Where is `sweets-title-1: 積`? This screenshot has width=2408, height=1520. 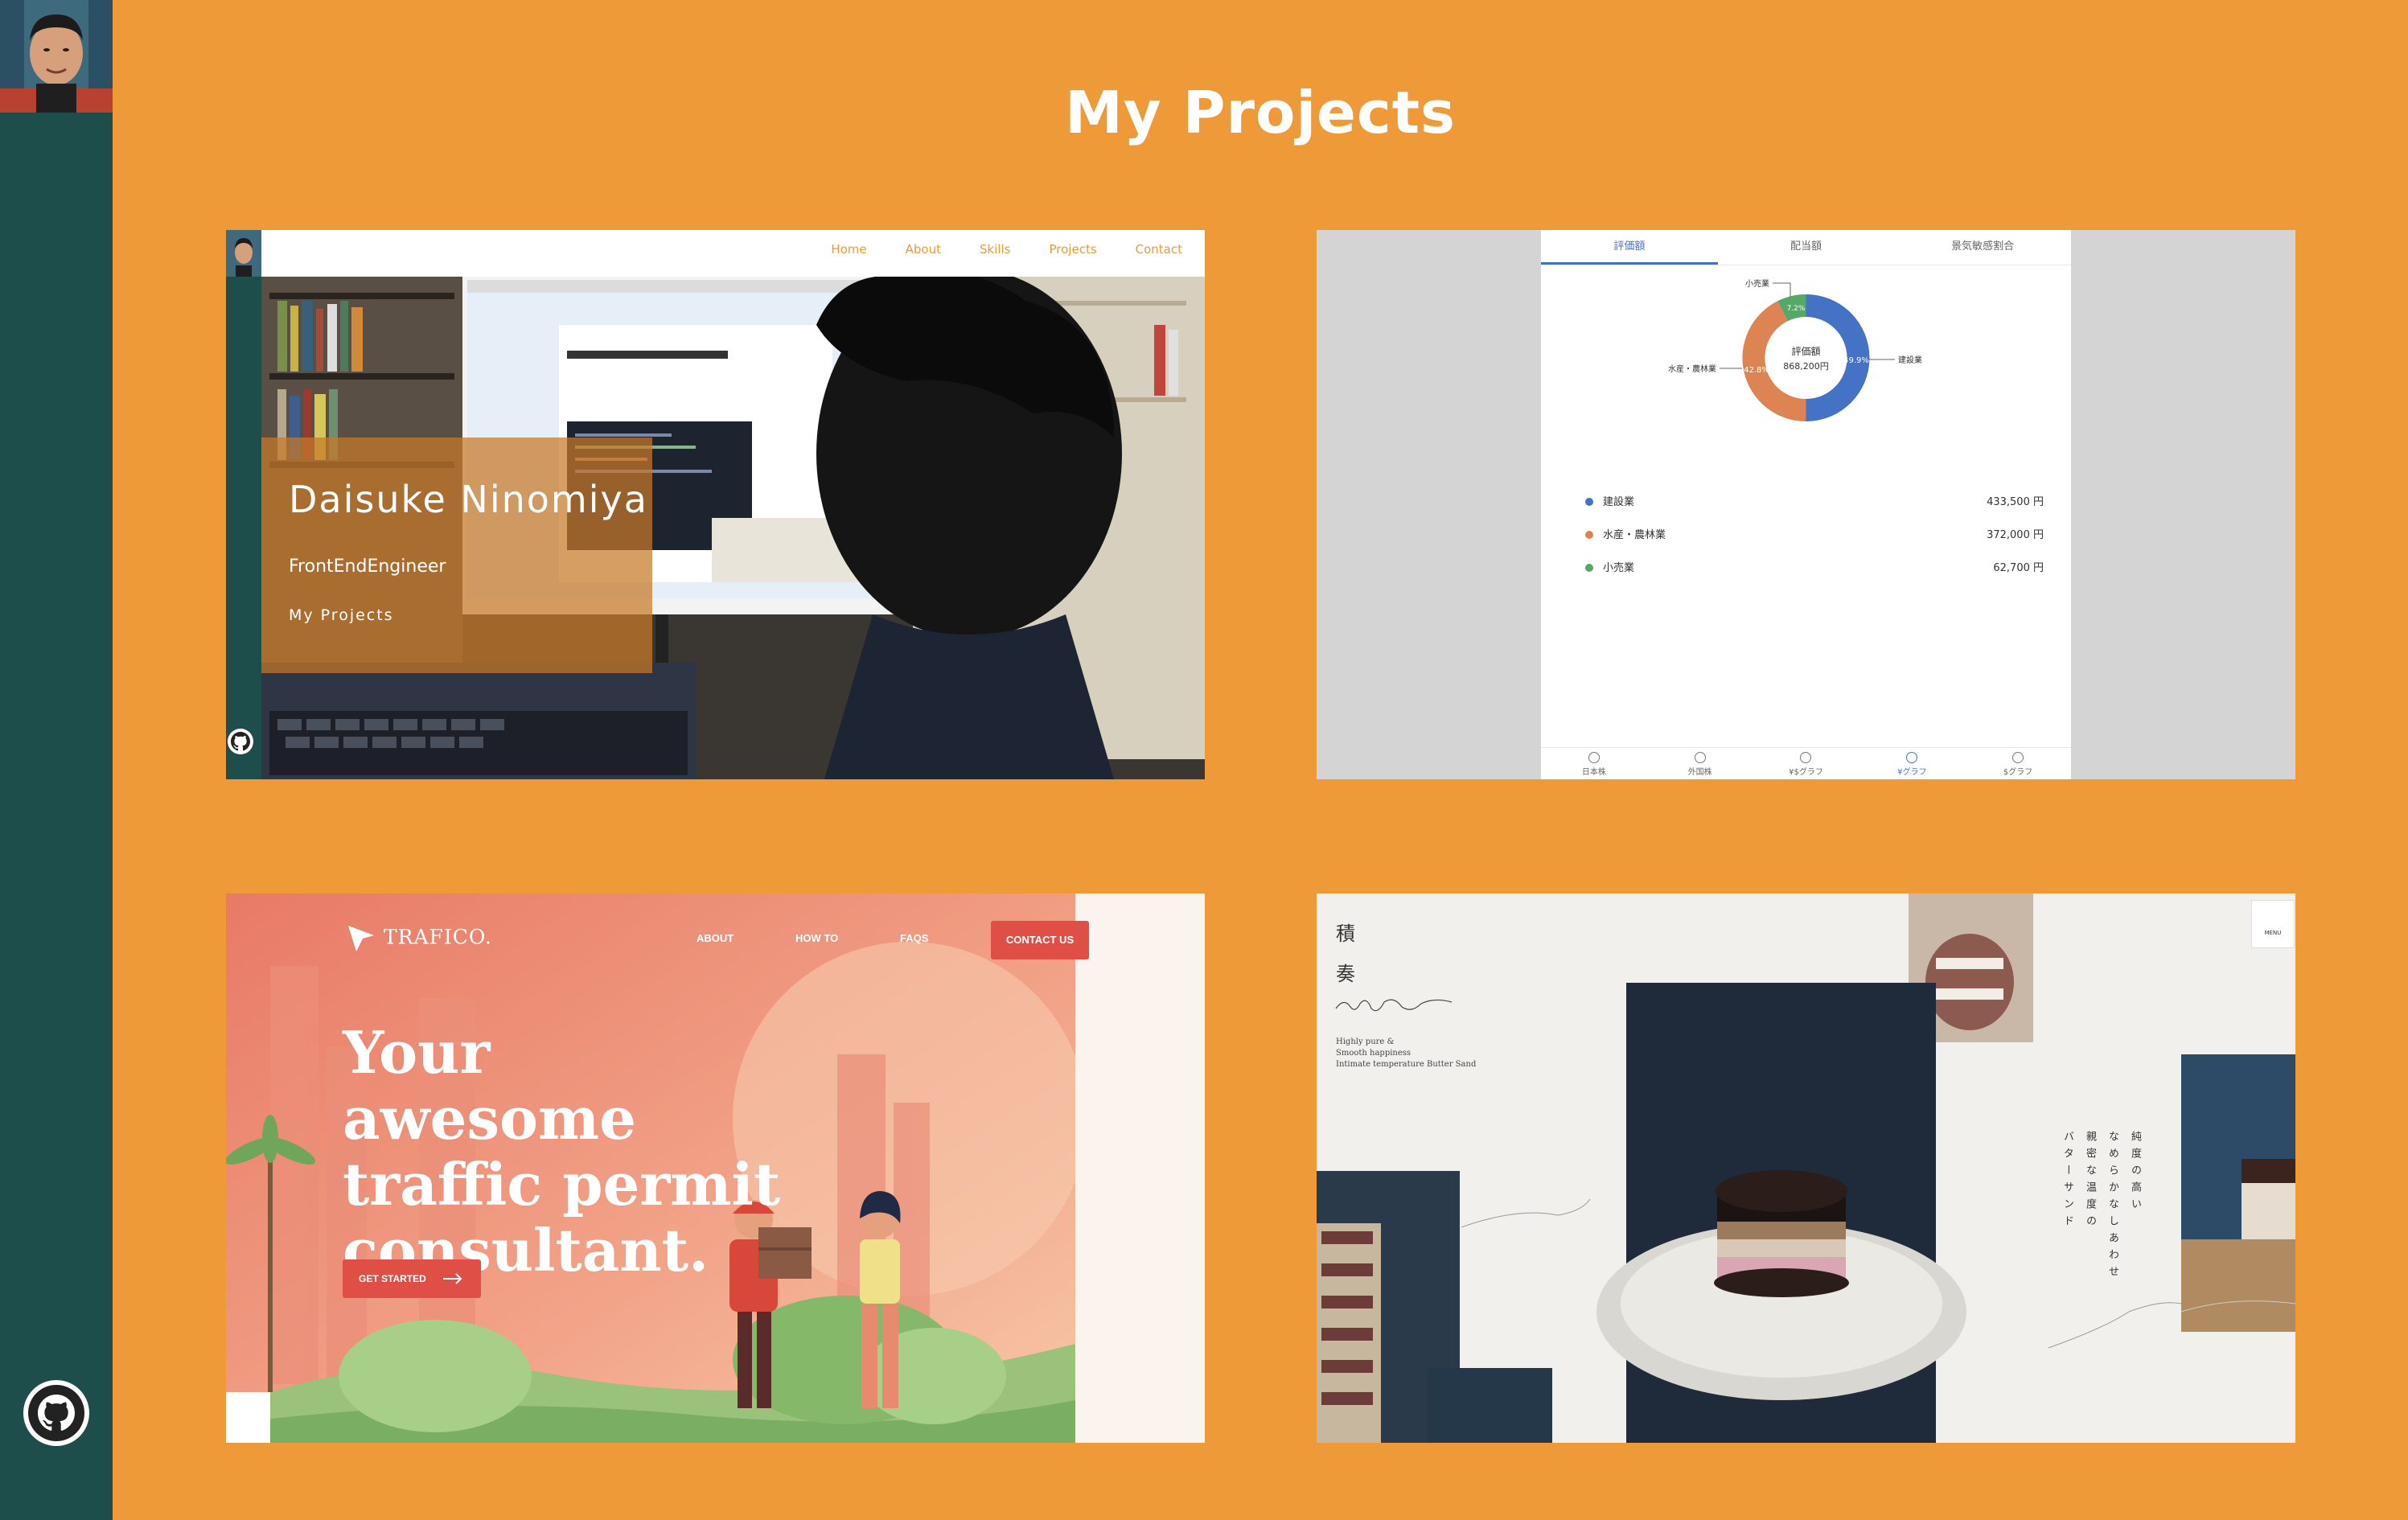
sweets-title-1: 積 is located at coordinates (1345, 933).